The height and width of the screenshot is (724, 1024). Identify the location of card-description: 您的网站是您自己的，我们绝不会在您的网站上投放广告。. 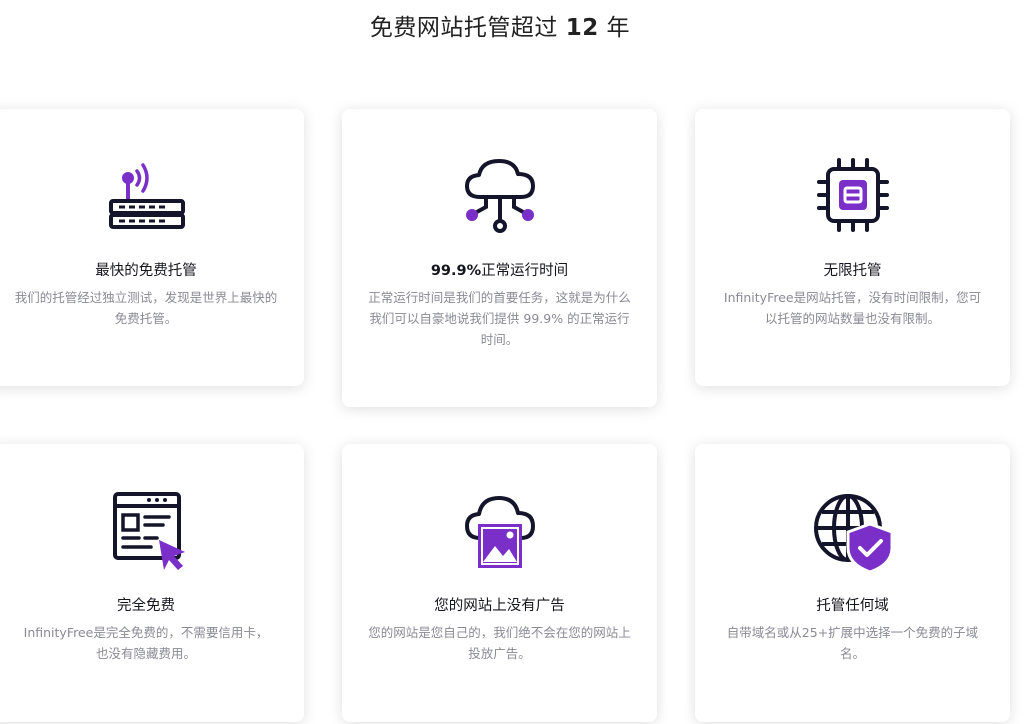
(499, 643).